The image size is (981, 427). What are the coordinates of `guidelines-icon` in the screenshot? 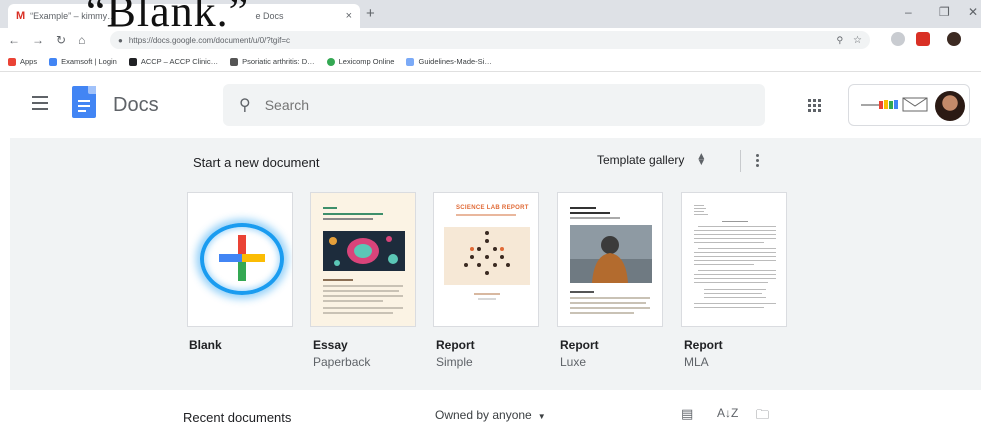 It's located at (410, 61).